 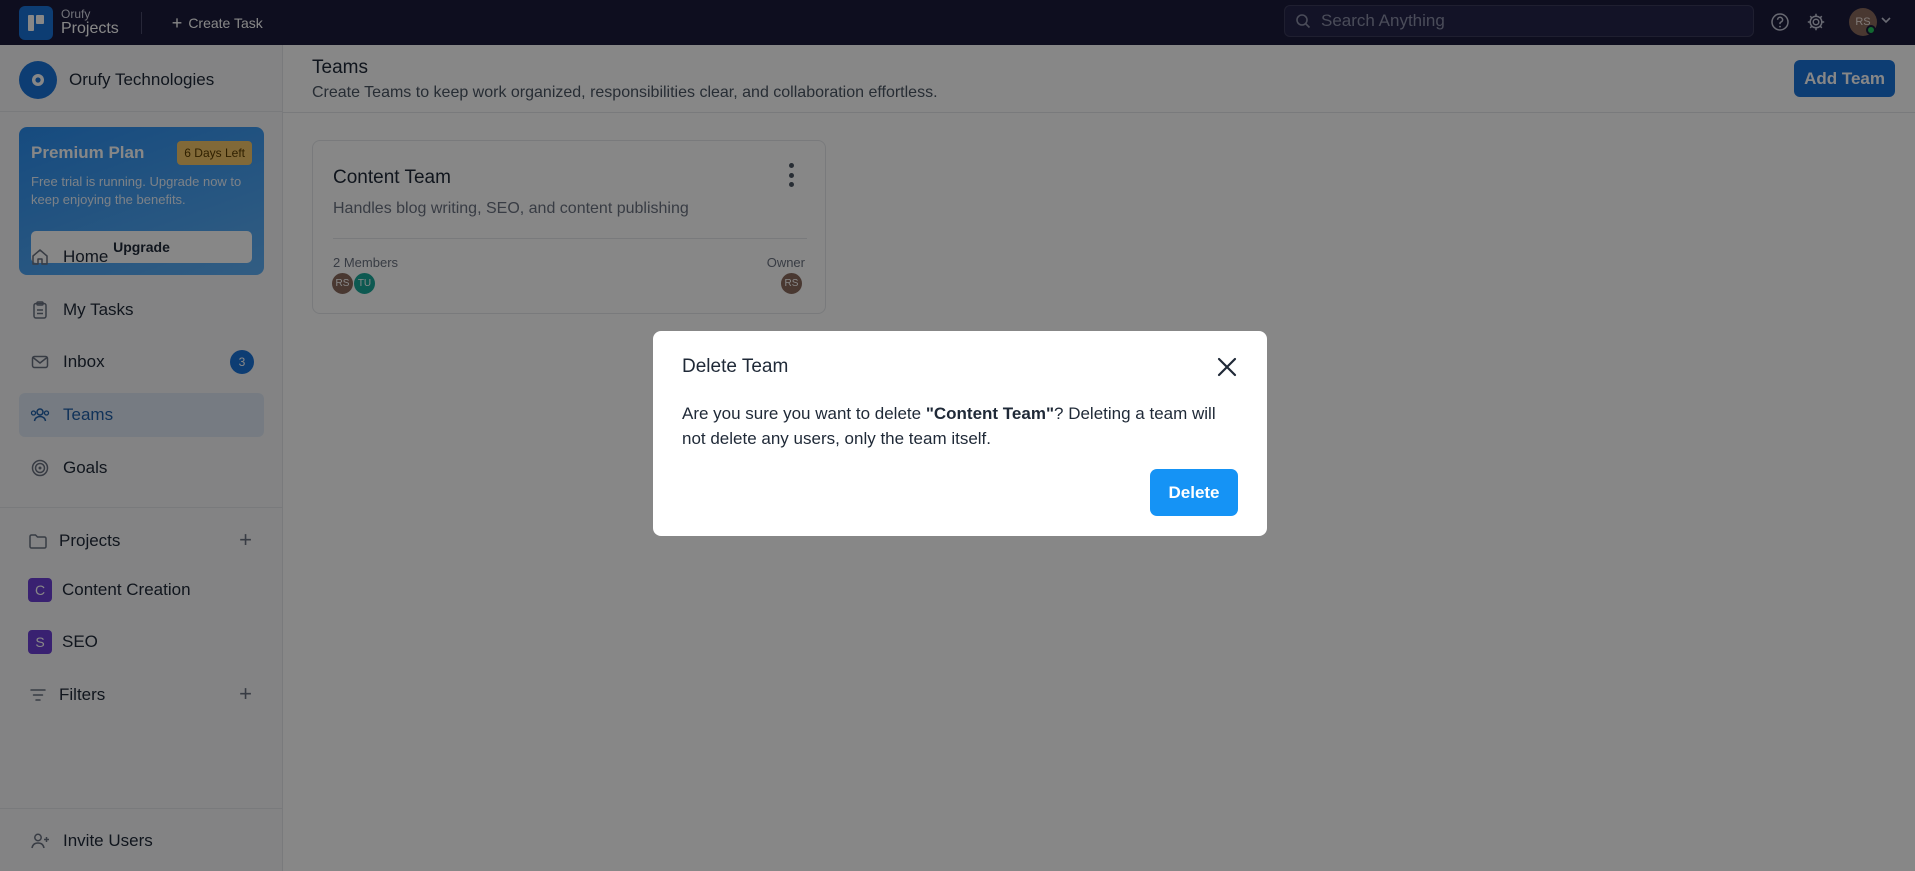 What do you see at coordinates (1227, 367) in the screenshot?
I see `close-icon` at bounding box center [1227, 367].